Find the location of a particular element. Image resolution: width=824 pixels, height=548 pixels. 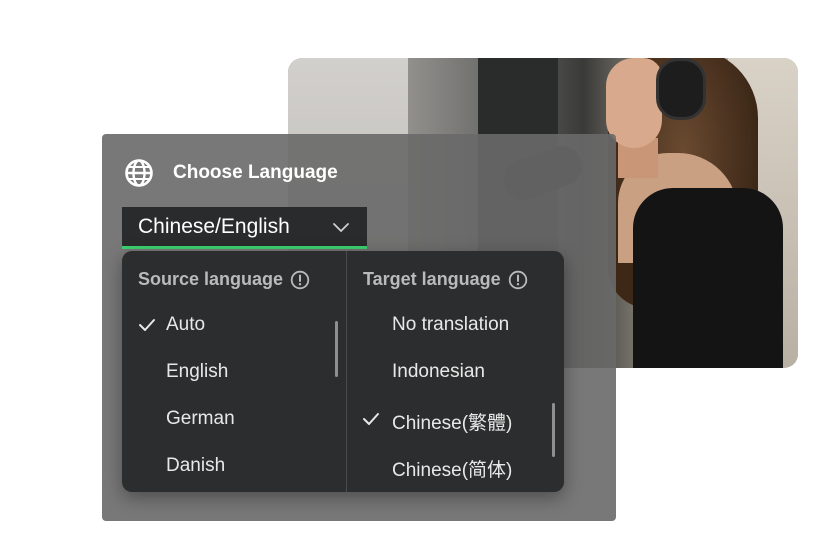

source-option-danish: Danish is located at coordinates (195, 466).